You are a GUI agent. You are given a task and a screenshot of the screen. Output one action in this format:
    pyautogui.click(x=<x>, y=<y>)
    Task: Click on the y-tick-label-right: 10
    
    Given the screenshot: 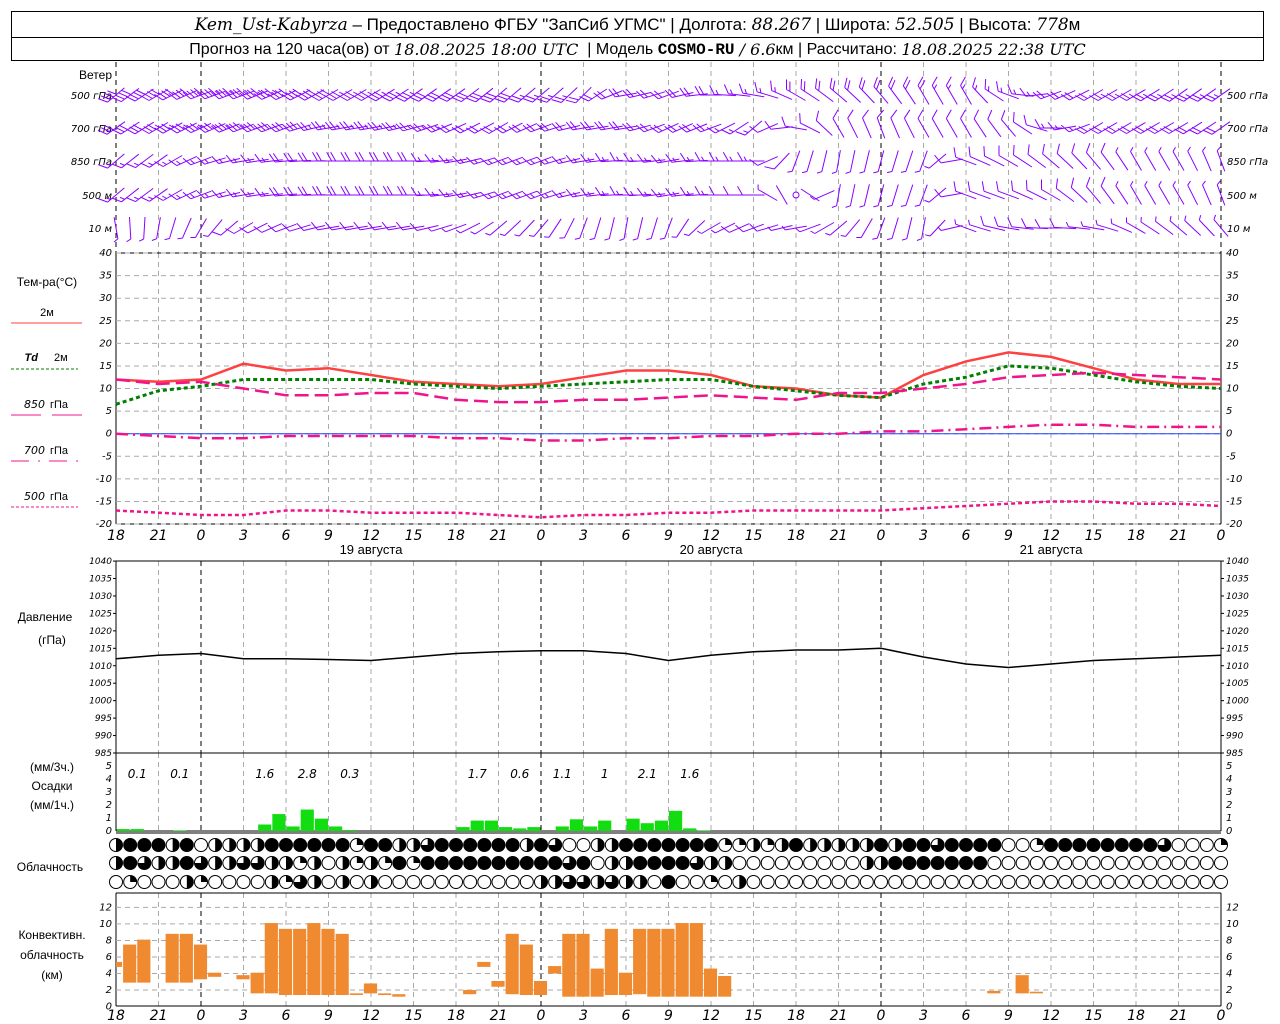 What is the action you would take?
    pyautogui.click(x=1232, y=924)
    